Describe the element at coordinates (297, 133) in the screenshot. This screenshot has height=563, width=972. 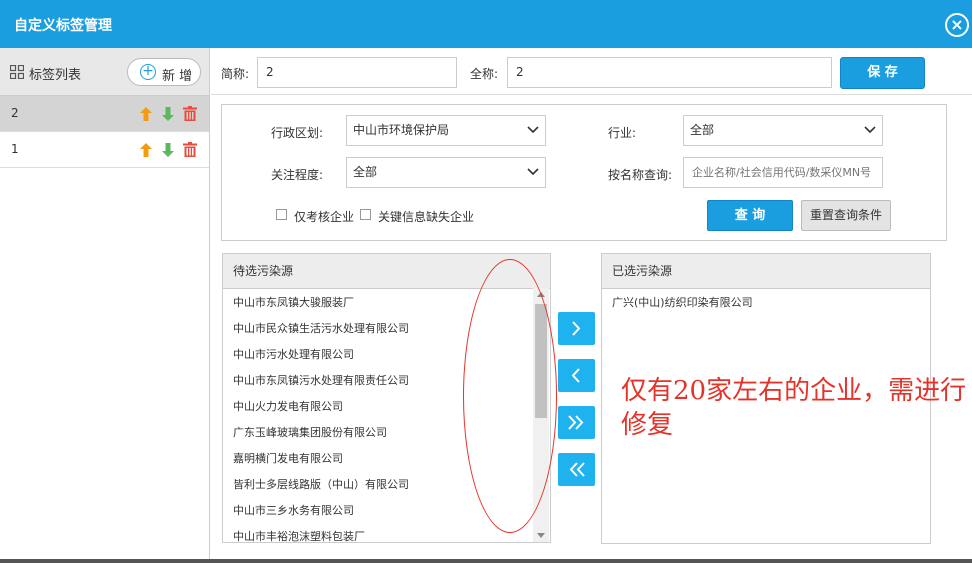
I see `region-label: 行政区划:` at that location.